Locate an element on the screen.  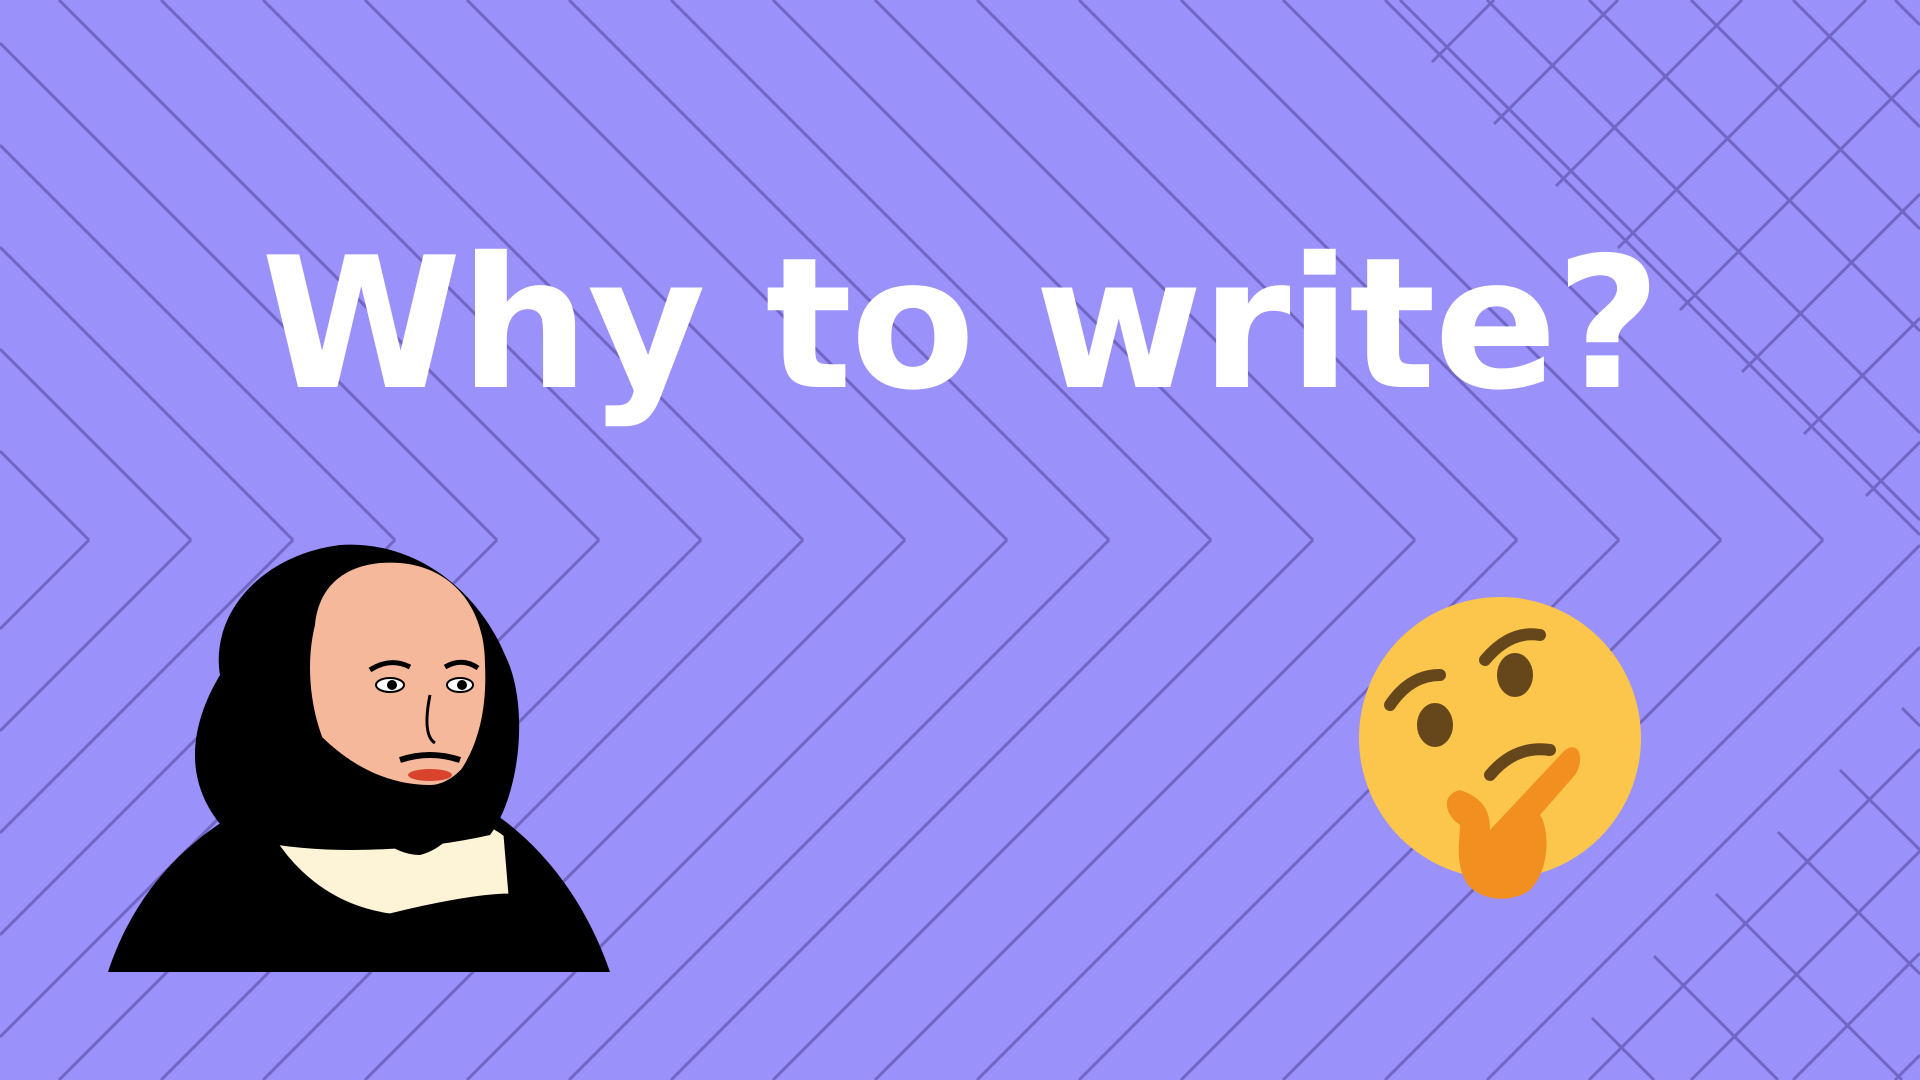
thinking-face-emoji is located at coordinates (1500, 748).